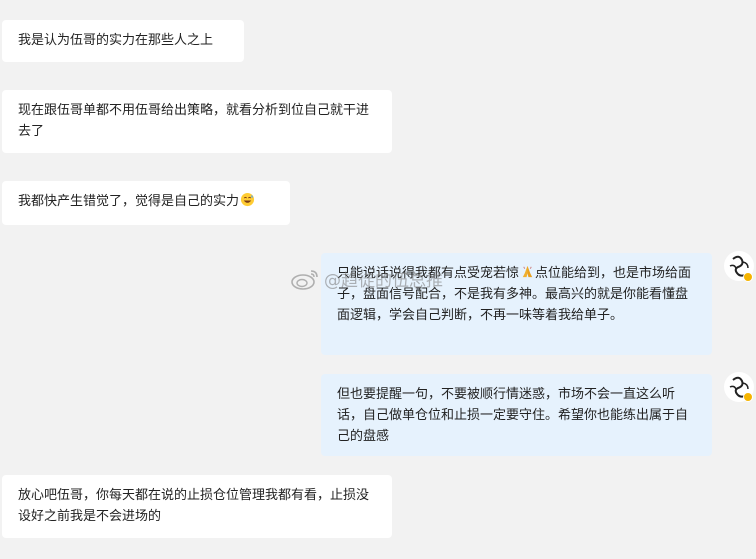 The image size is (756, 559). What do you see at coordinates (527, 271) in the screenshot?
I see `folded-hands-emoji` at bounding box center [527, 271].